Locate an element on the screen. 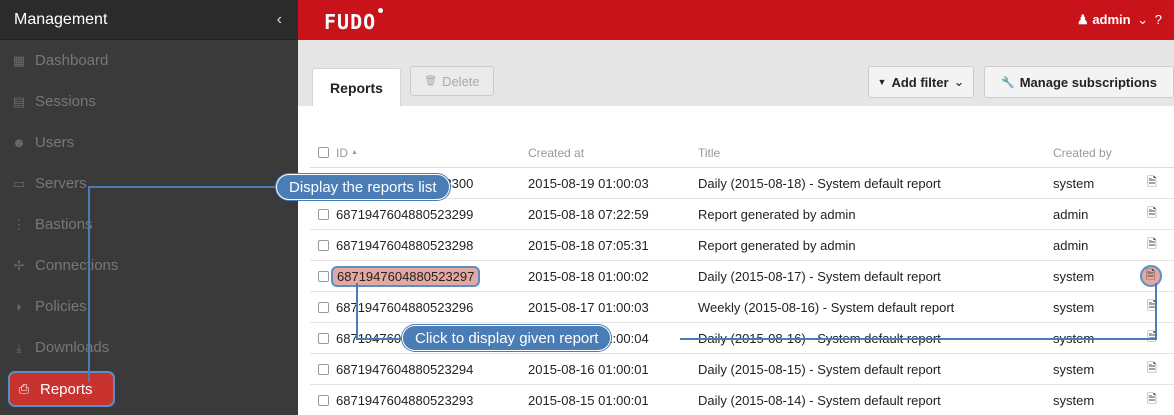 This screenshot has width=1174, height=415. trash-icon: 🗑 is located at coordinates (431, 81).